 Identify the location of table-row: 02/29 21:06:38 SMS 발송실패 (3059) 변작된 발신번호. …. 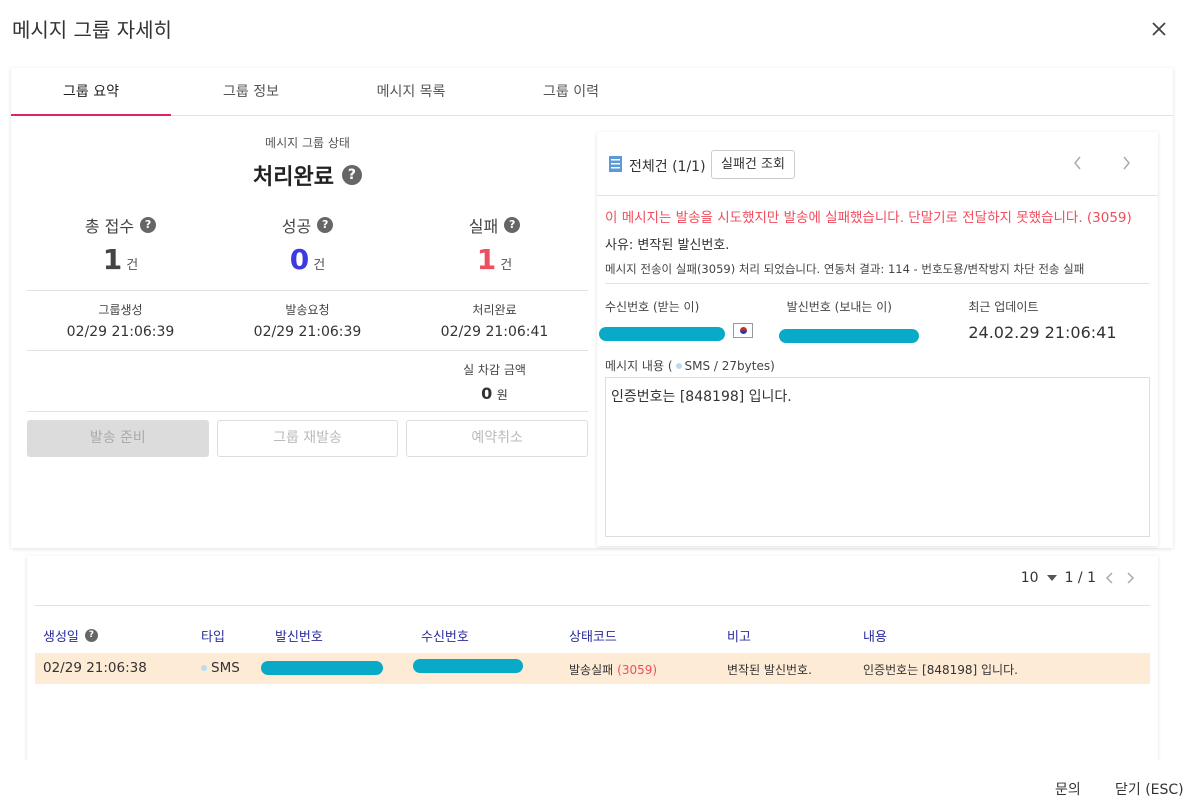
(592, 668).